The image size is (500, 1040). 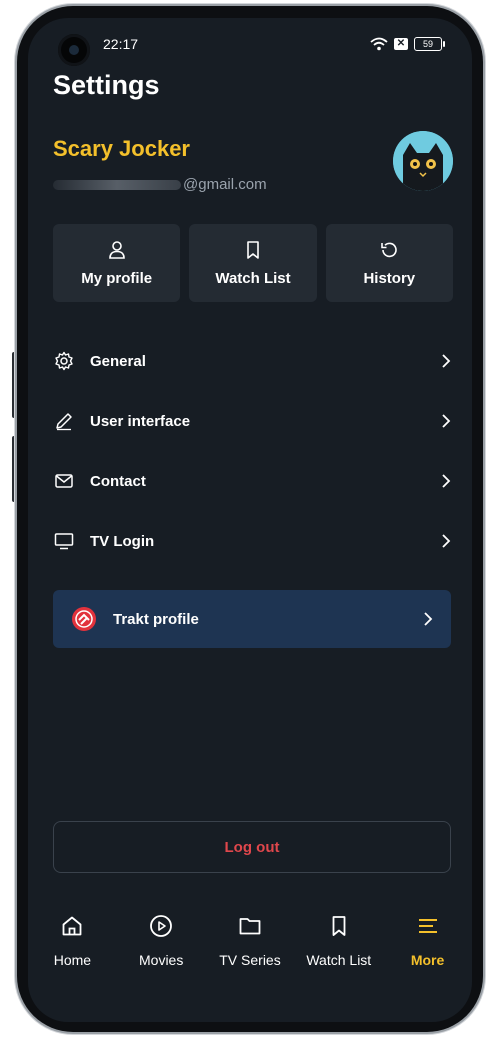 What do you see at coordinates (427, 960) in the screenshot?
I see `nav-label: More` at bounding box center [427, 960].